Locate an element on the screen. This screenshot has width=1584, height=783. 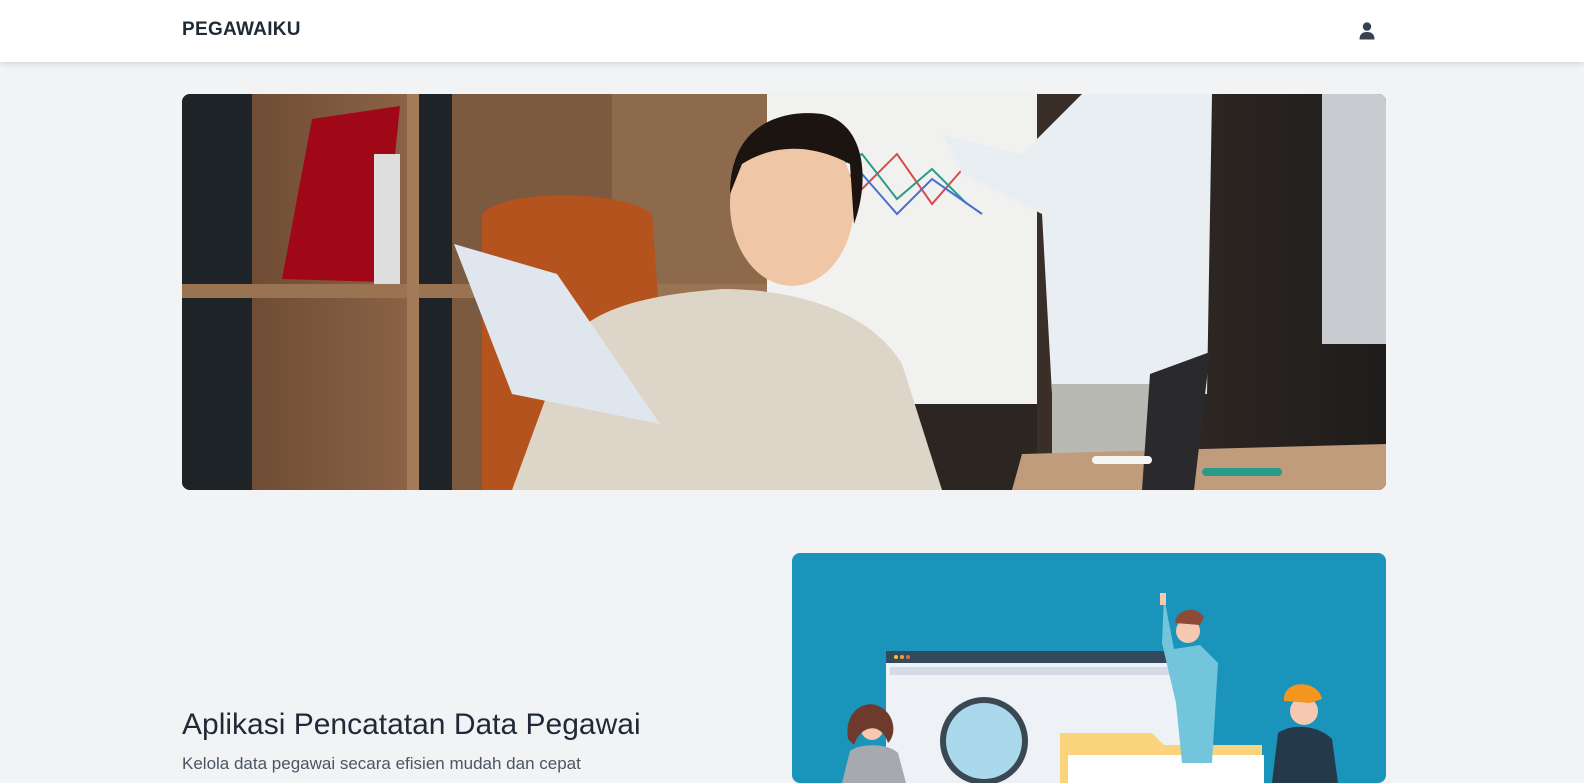
data-search-illustration is located at coordinates (1090, 688).